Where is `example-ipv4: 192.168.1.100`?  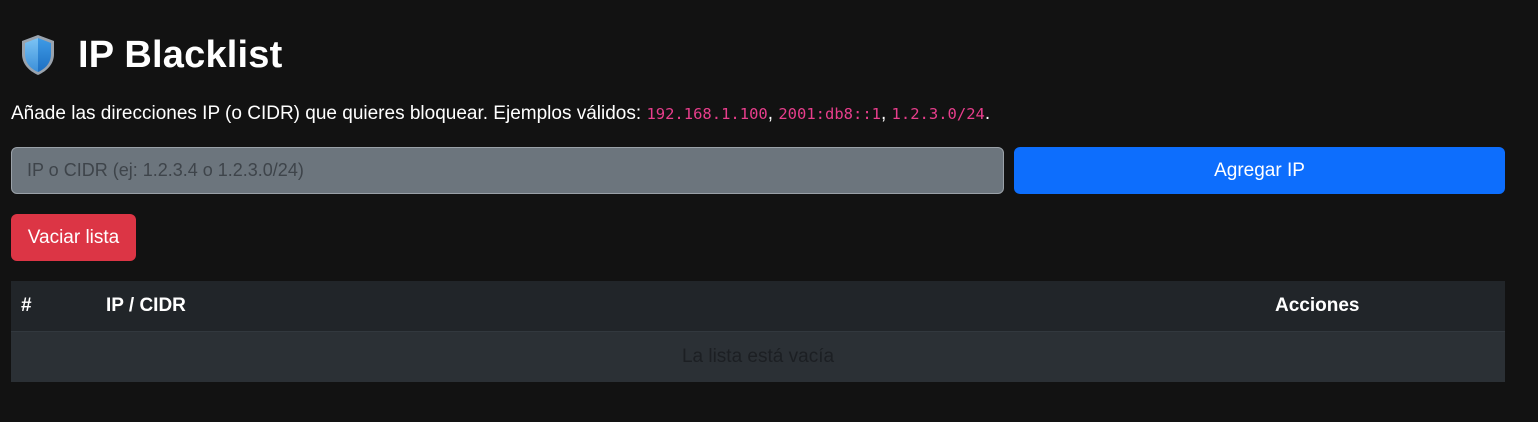
example-ipv4: 192.168.1.100 is located at coordinates (707, 114).